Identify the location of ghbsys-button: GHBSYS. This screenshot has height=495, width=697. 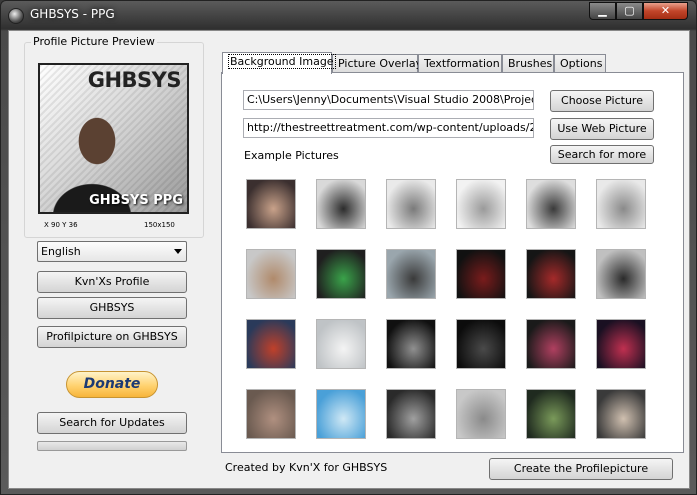
(112, 308).